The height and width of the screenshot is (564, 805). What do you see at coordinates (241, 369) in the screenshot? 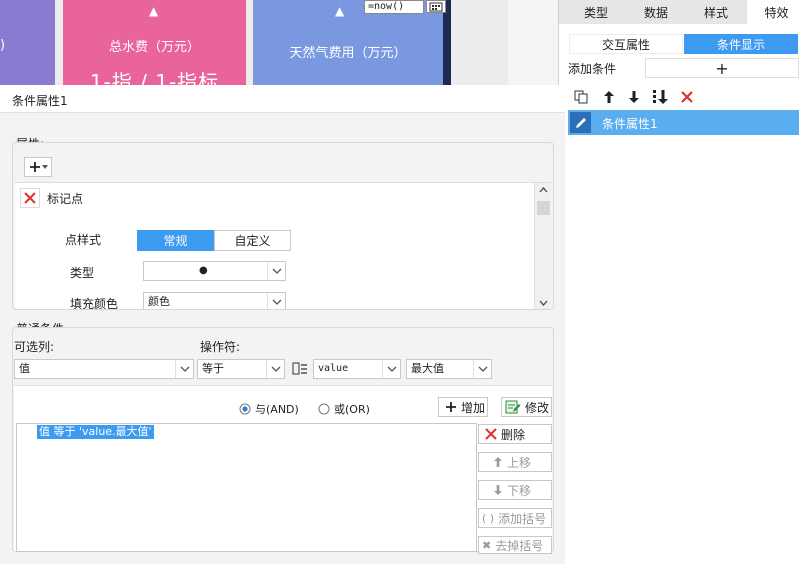
I see `operator-select: 等于` at bounding box center [241, 369].